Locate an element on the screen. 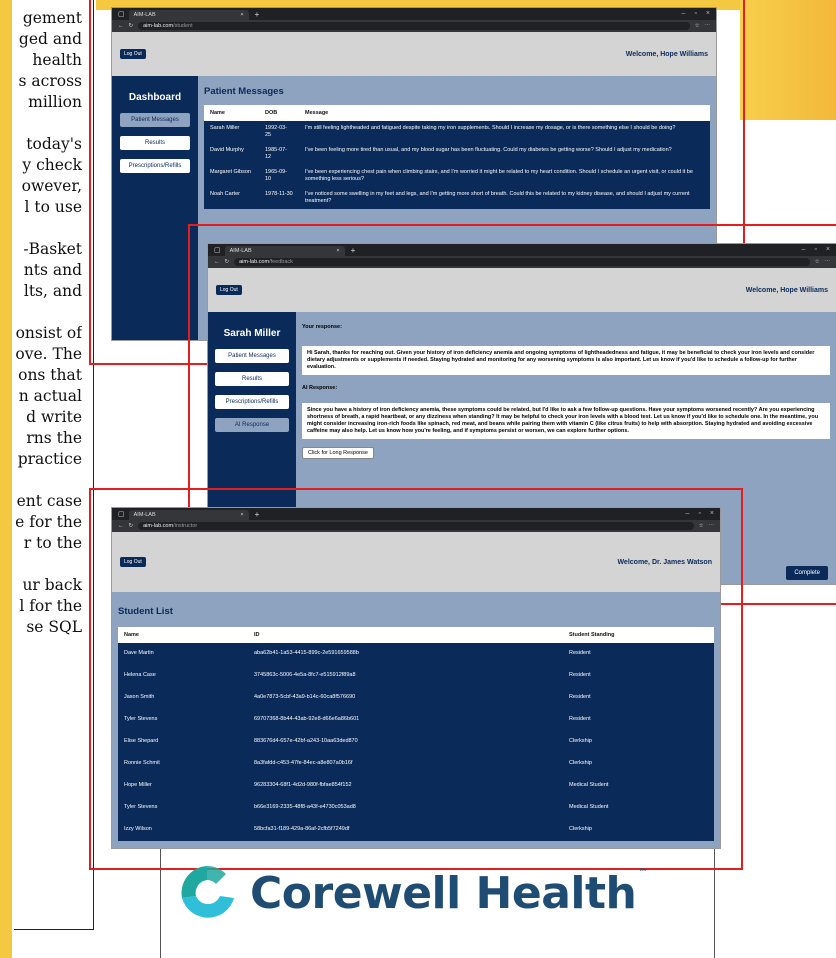 Image resolution: width=836 pixels, height=958 pixels. poster-text-fragment: r to the is located at coordinates (52, 543).